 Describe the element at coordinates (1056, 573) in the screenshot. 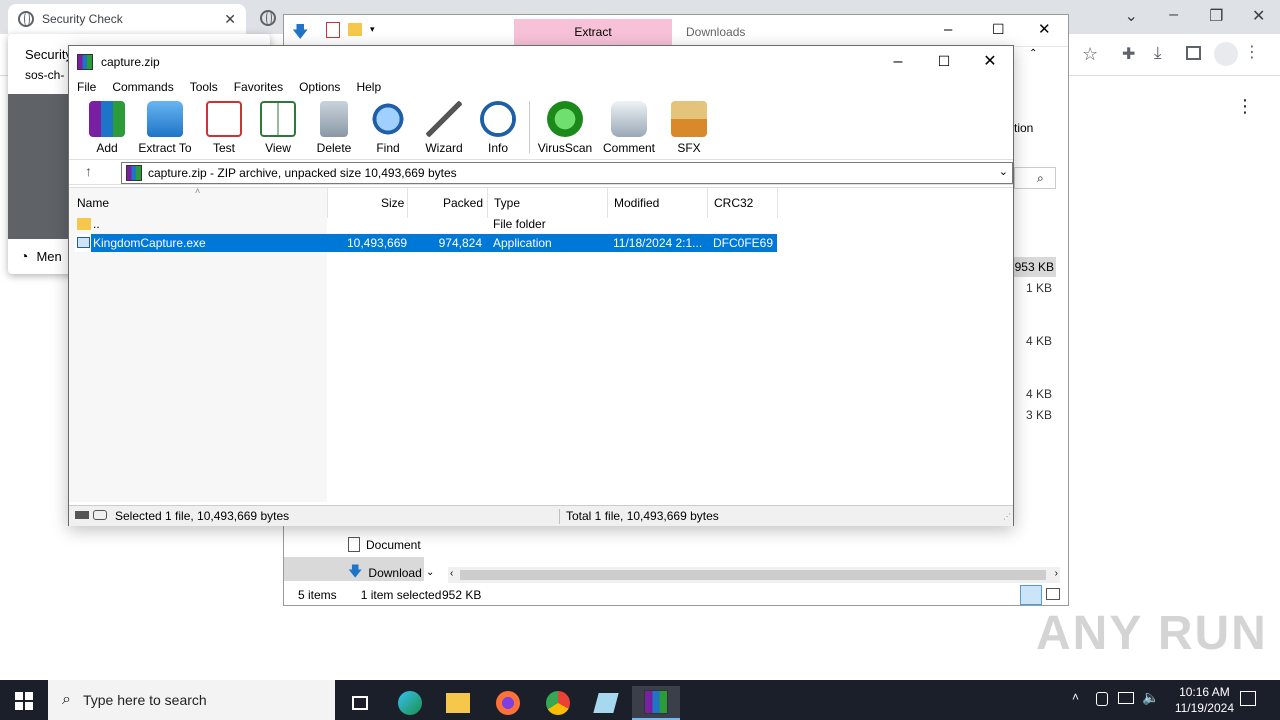

I see `chevron-right-icon: ›` at that location.